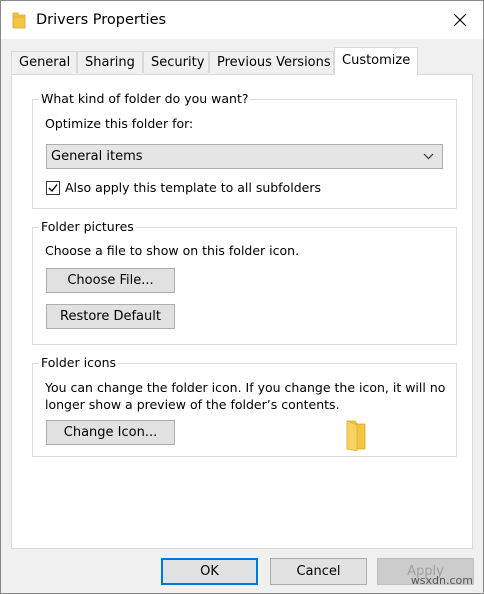 Image resolution: width=484 pixels, height=594 pixels. Describe the element at coordinates (376, 61) in the screenshot. I see `tab-customize: Customize` at that location.